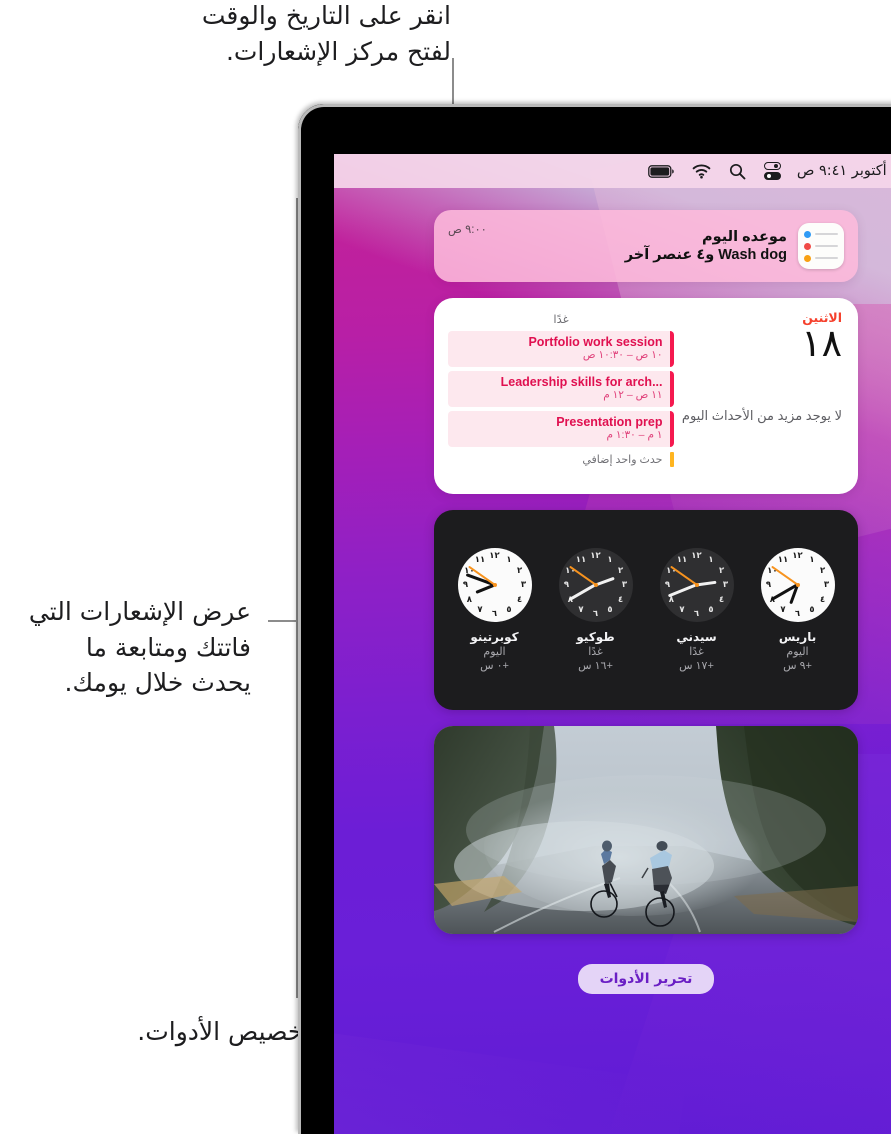 The width and height of the screenshot is (891, 1134). I want to click on world-clock-cell: ١ ٢ ٣ ٤ ٥ ٦ ٧ ٨ ٩ ١٠ ١١ ١٢ سيدني غدًا +١٧ س, so click(696, 610).